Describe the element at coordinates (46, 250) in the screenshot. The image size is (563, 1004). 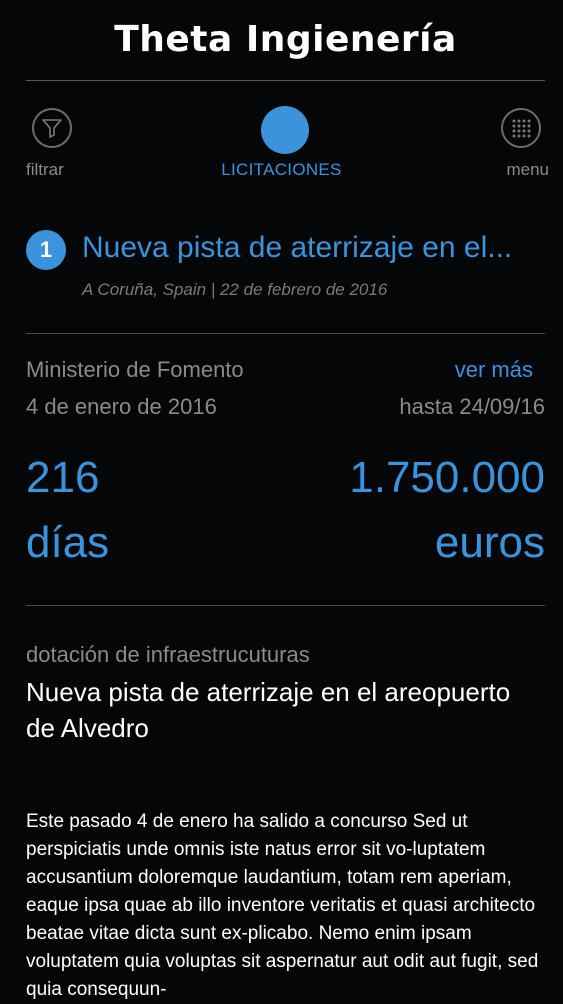
I see `item-number-badge: 1` at that location.